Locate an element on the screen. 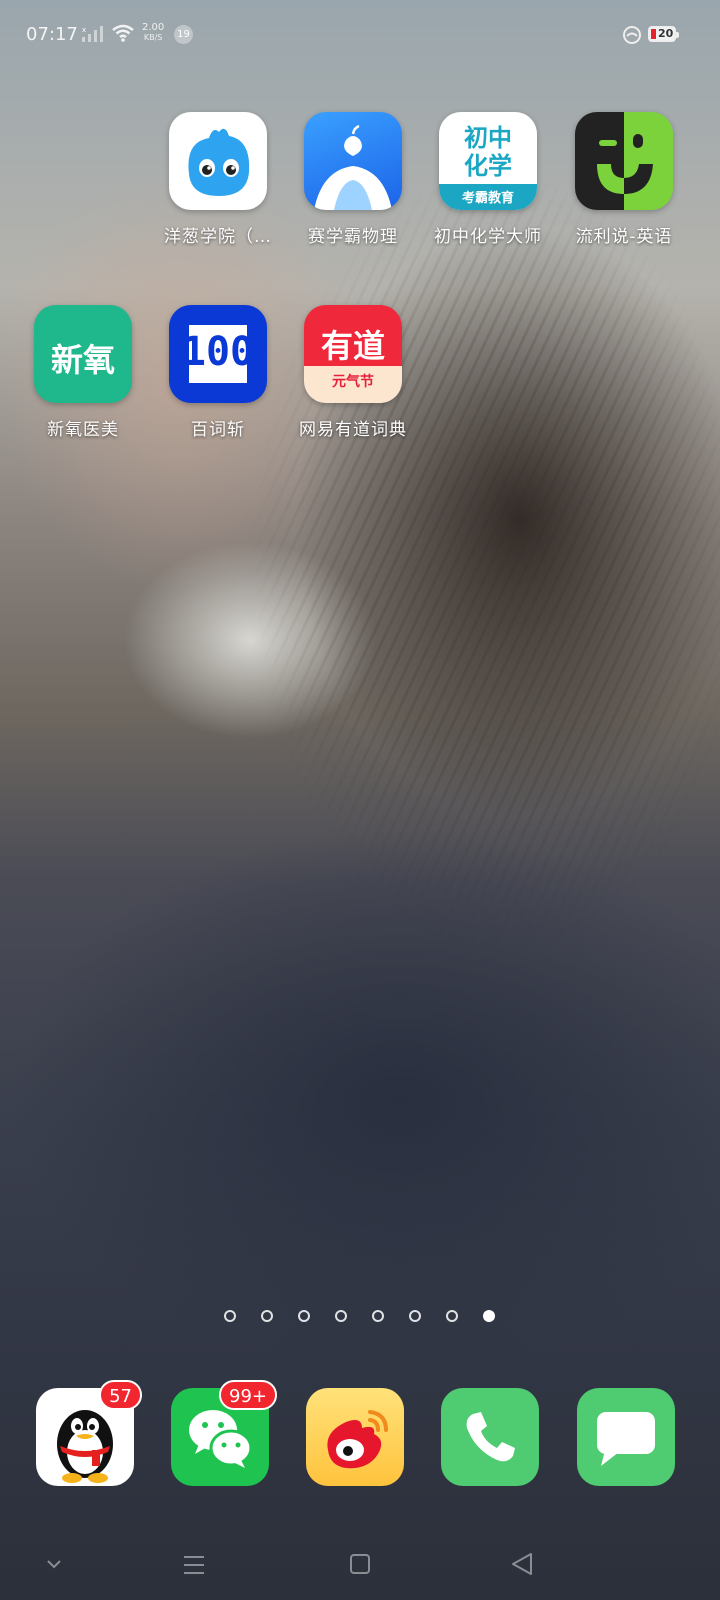 This screenshot has height=1600, width=720. smiley-face-icon is located at coordinates (624, 161).